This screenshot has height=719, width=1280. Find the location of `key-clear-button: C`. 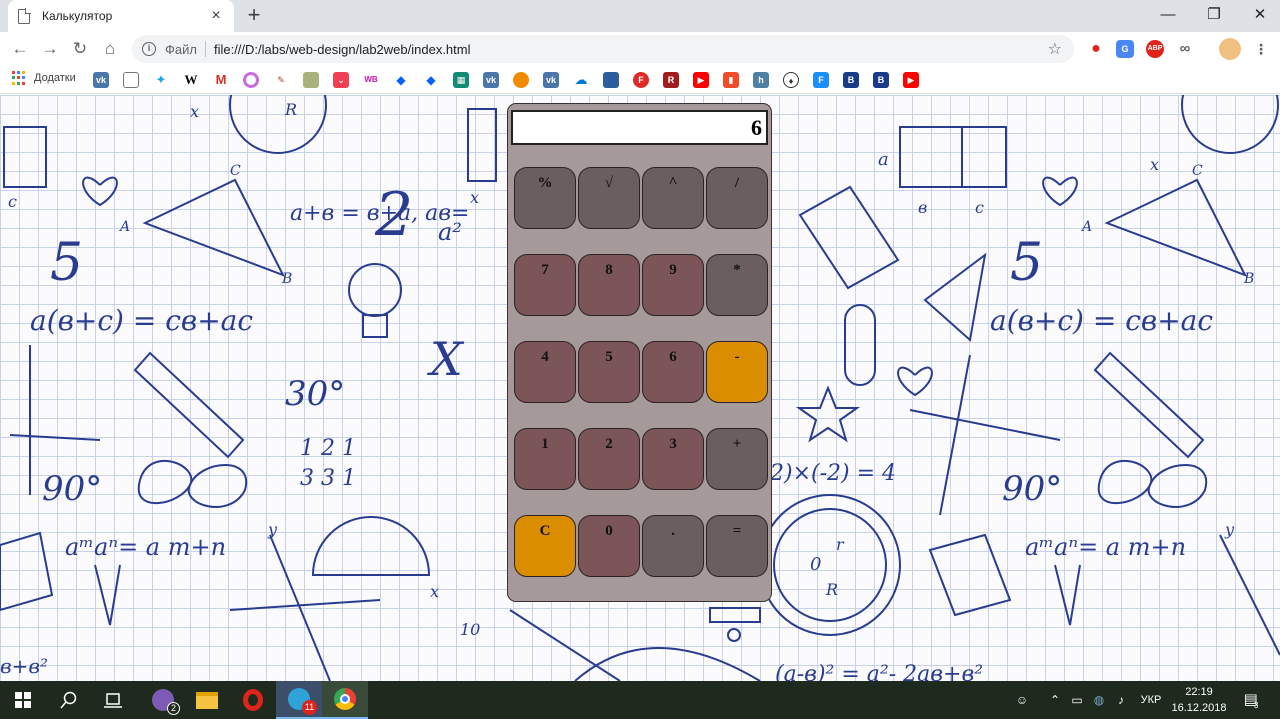

key-clear-button: C is located at coordinates (545, 546).